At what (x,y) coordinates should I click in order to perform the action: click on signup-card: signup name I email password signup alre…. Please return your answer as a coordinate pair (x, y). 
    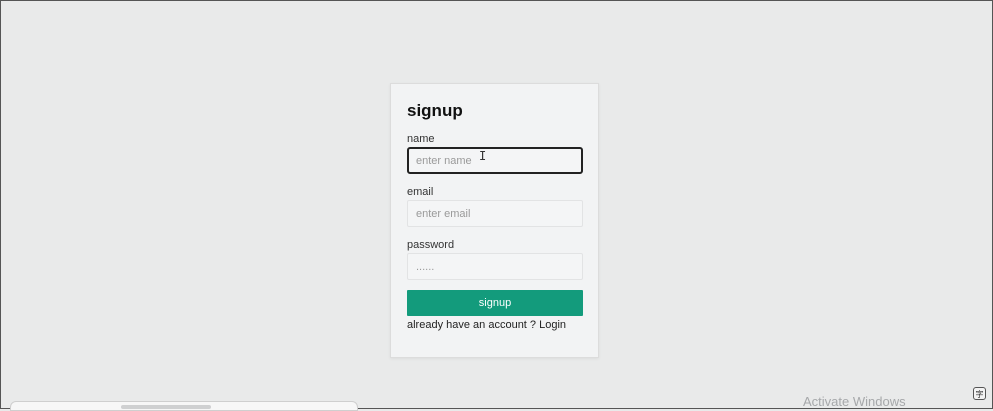
    Looking at the image, I should click on (494, 220).